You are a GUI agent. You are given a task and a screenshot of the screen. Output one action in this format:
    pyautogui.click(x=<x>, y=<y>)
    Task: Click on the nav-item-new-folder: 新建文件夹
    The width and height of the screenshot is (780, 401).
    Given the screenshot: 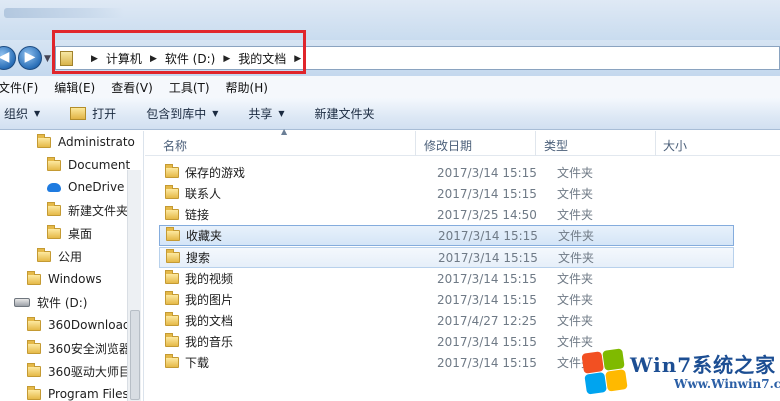 What is the action you would take?
    pyautogui.click(x=87, y=210)
    